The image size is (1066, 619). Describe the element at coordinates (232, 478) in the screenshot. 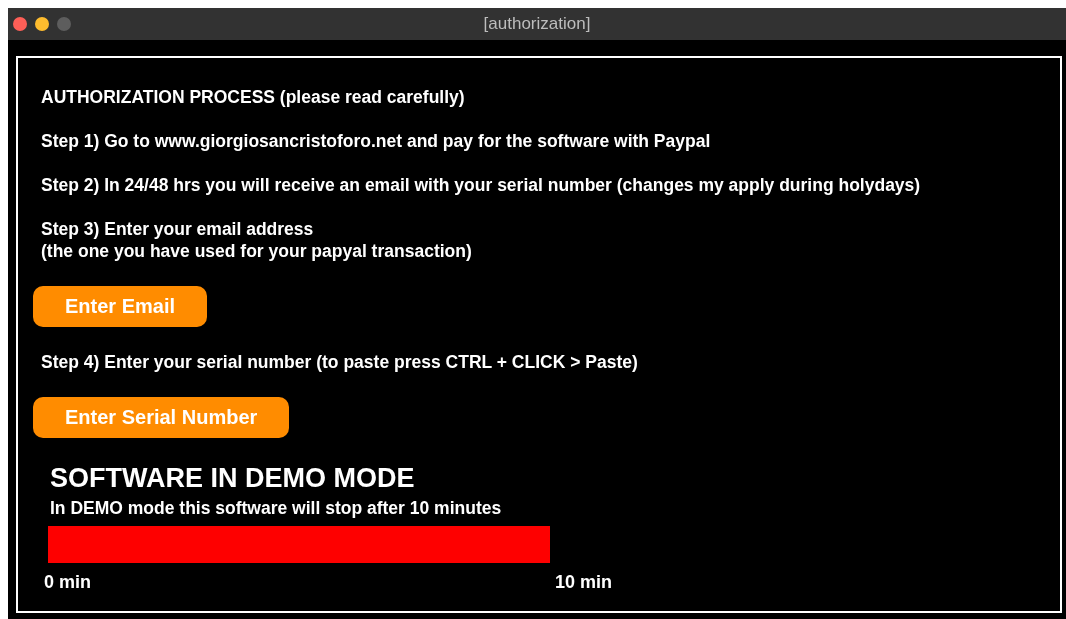

I see `demo-heading: SOFTWARE IN DEMO MODE` at that location.